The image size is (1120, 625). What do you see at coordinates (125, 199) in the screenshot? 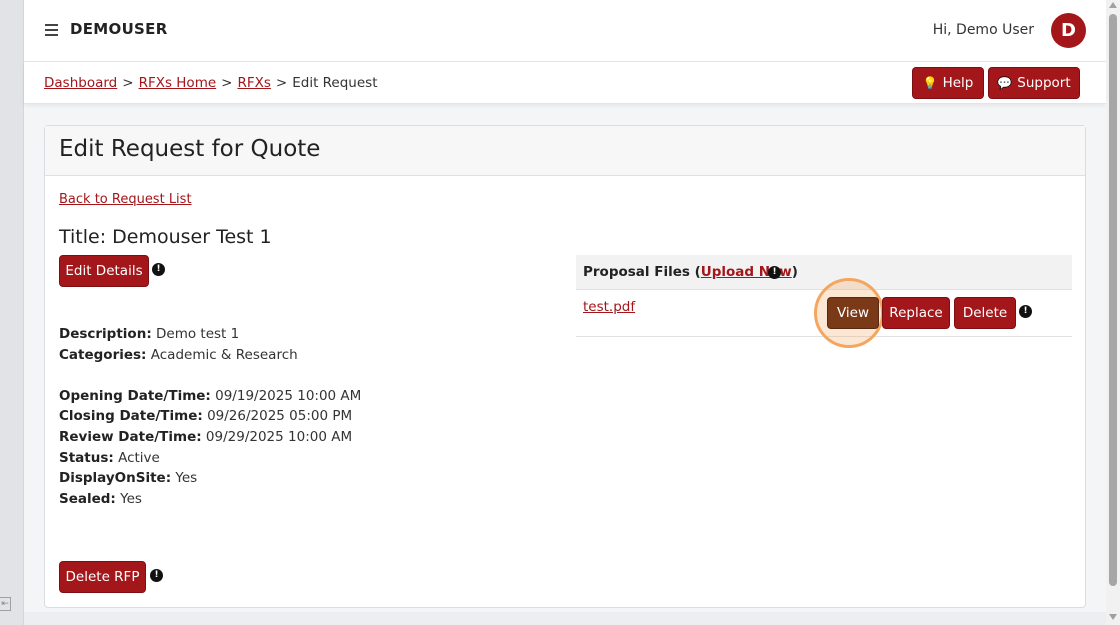
I see `back-to-request-list-link: Back to Request List` at bounding box center [125, 199].